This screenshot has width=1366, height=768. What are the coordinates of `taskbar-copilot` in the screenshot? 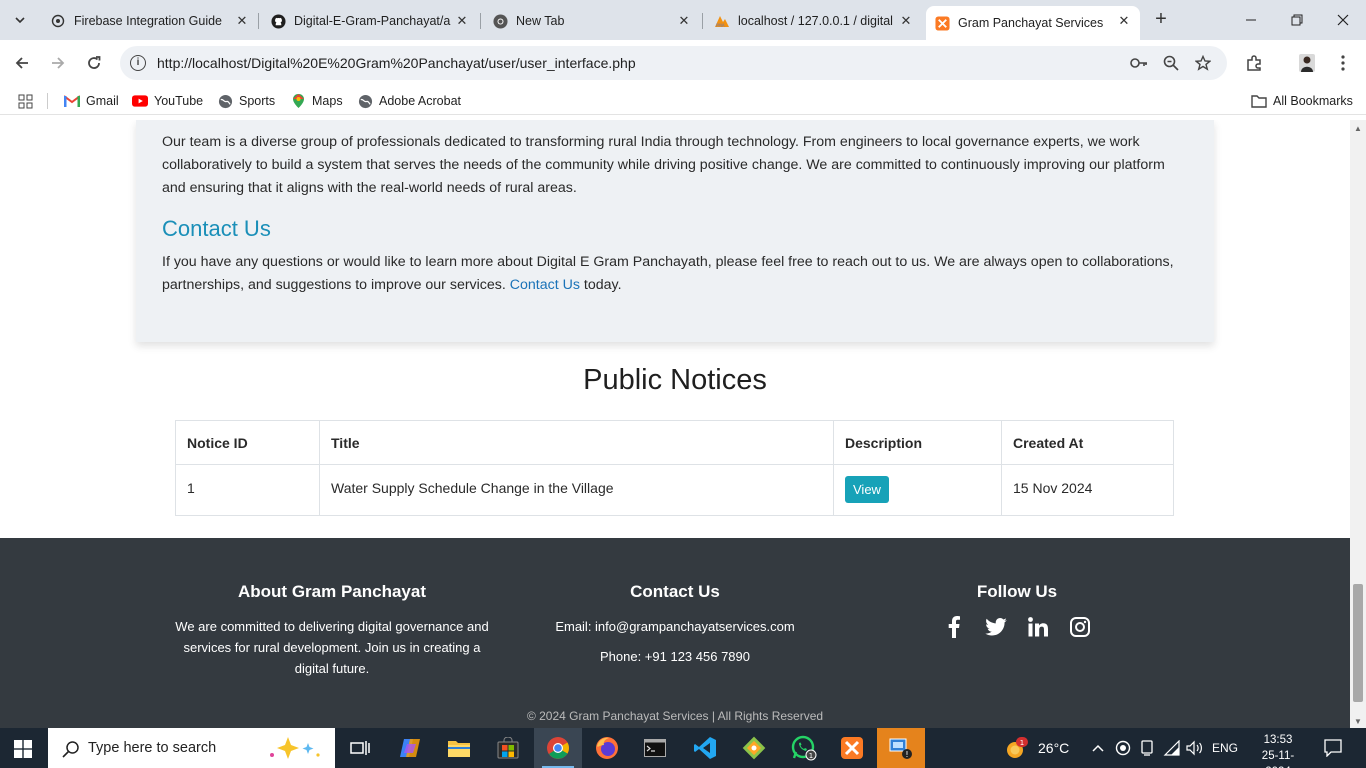 It's located at (410, 748).